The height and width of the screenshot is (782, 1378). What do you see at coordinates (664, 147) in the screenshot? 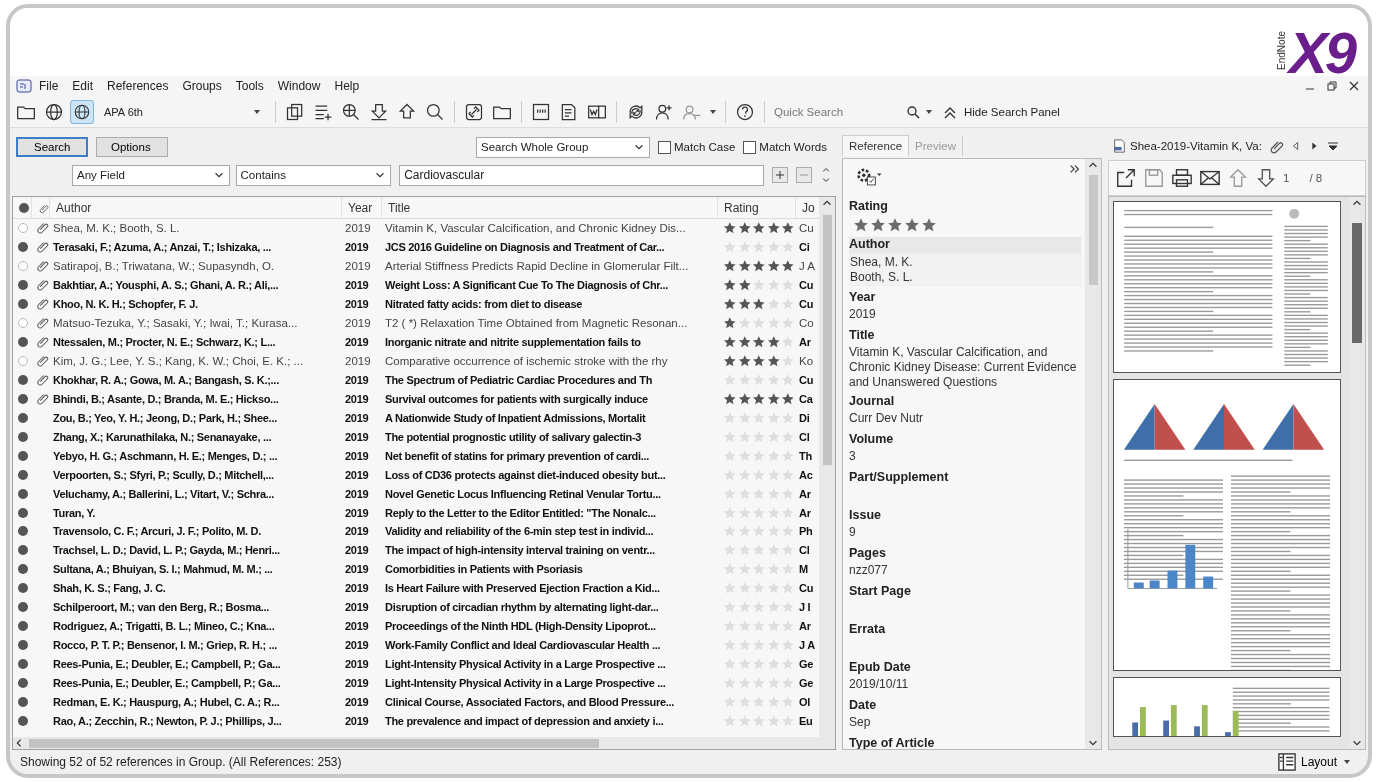
I see `match-case-checkbox` at bounding box center [664, 147].